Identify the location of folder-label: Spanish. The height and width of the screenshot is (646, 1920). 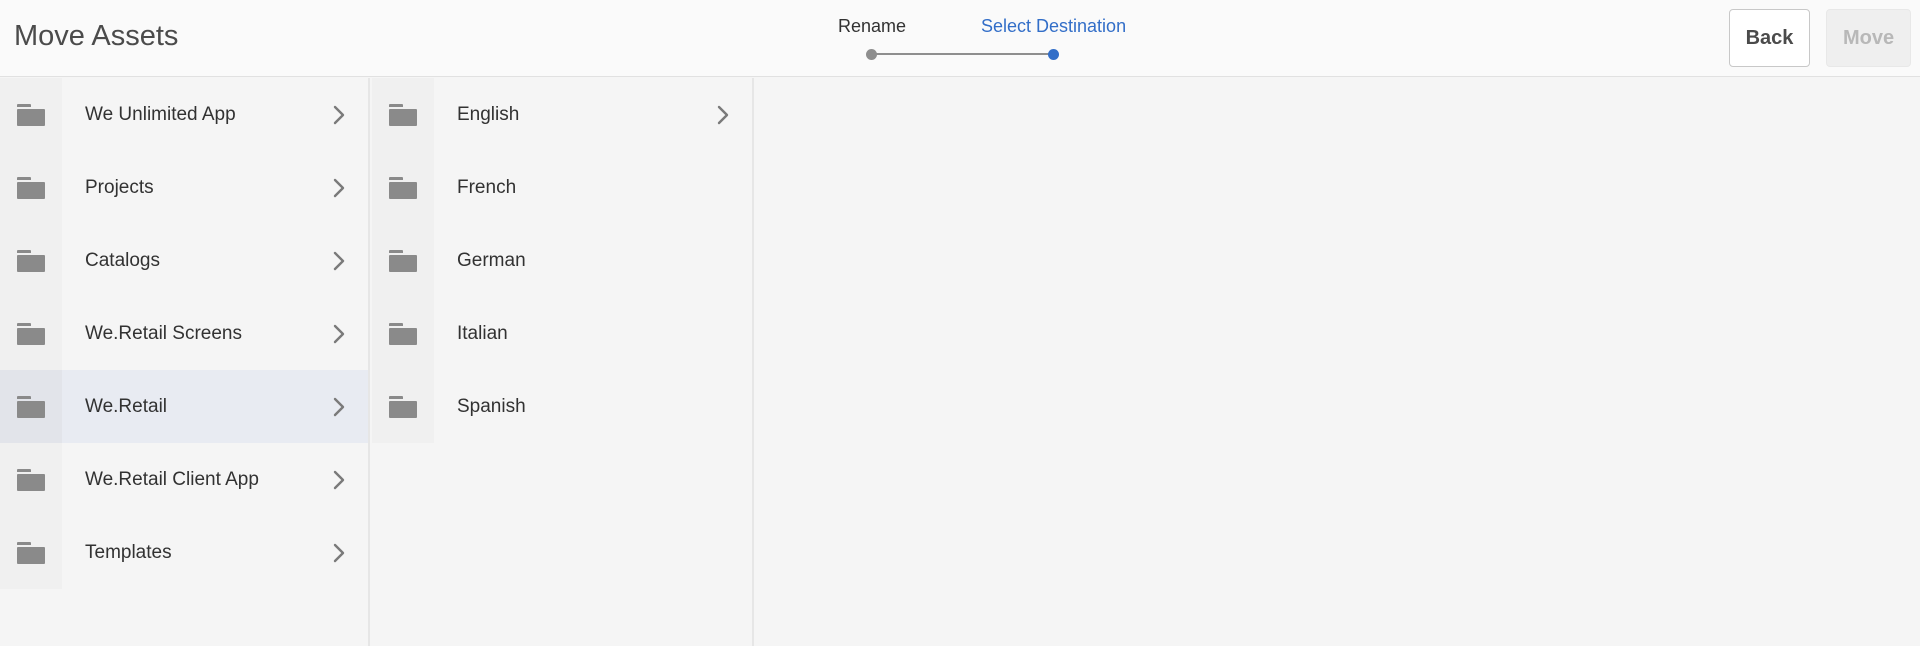
(491, 406).